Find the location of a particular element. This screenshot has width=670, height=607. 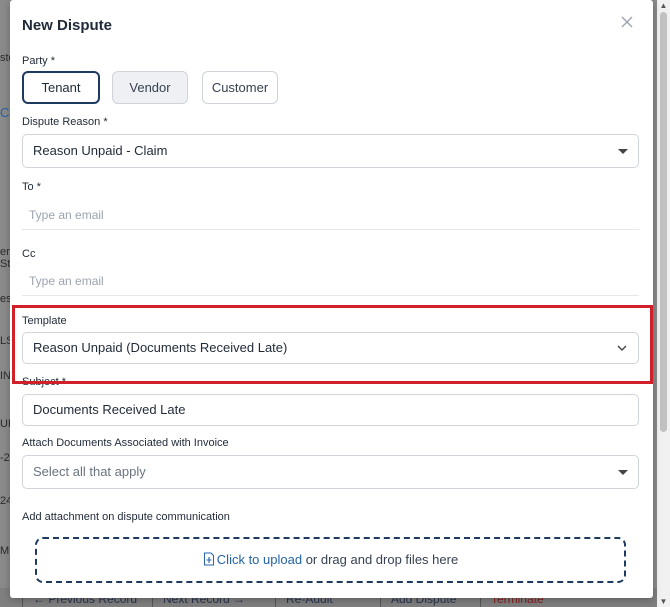

bg-fragment: -2 is located at coordinates (5, 458).